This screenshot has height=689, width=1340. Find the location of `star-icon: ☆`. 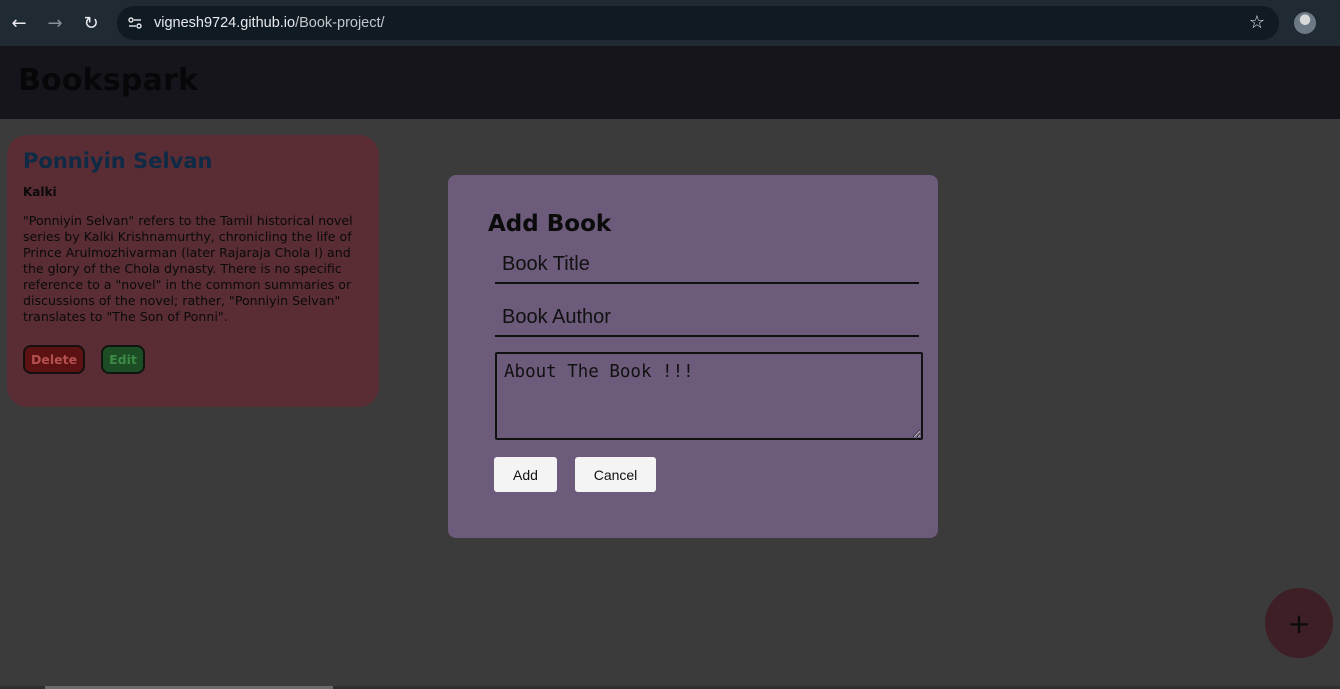

star-icon: ☆ is located at coordinates (1257, 23).